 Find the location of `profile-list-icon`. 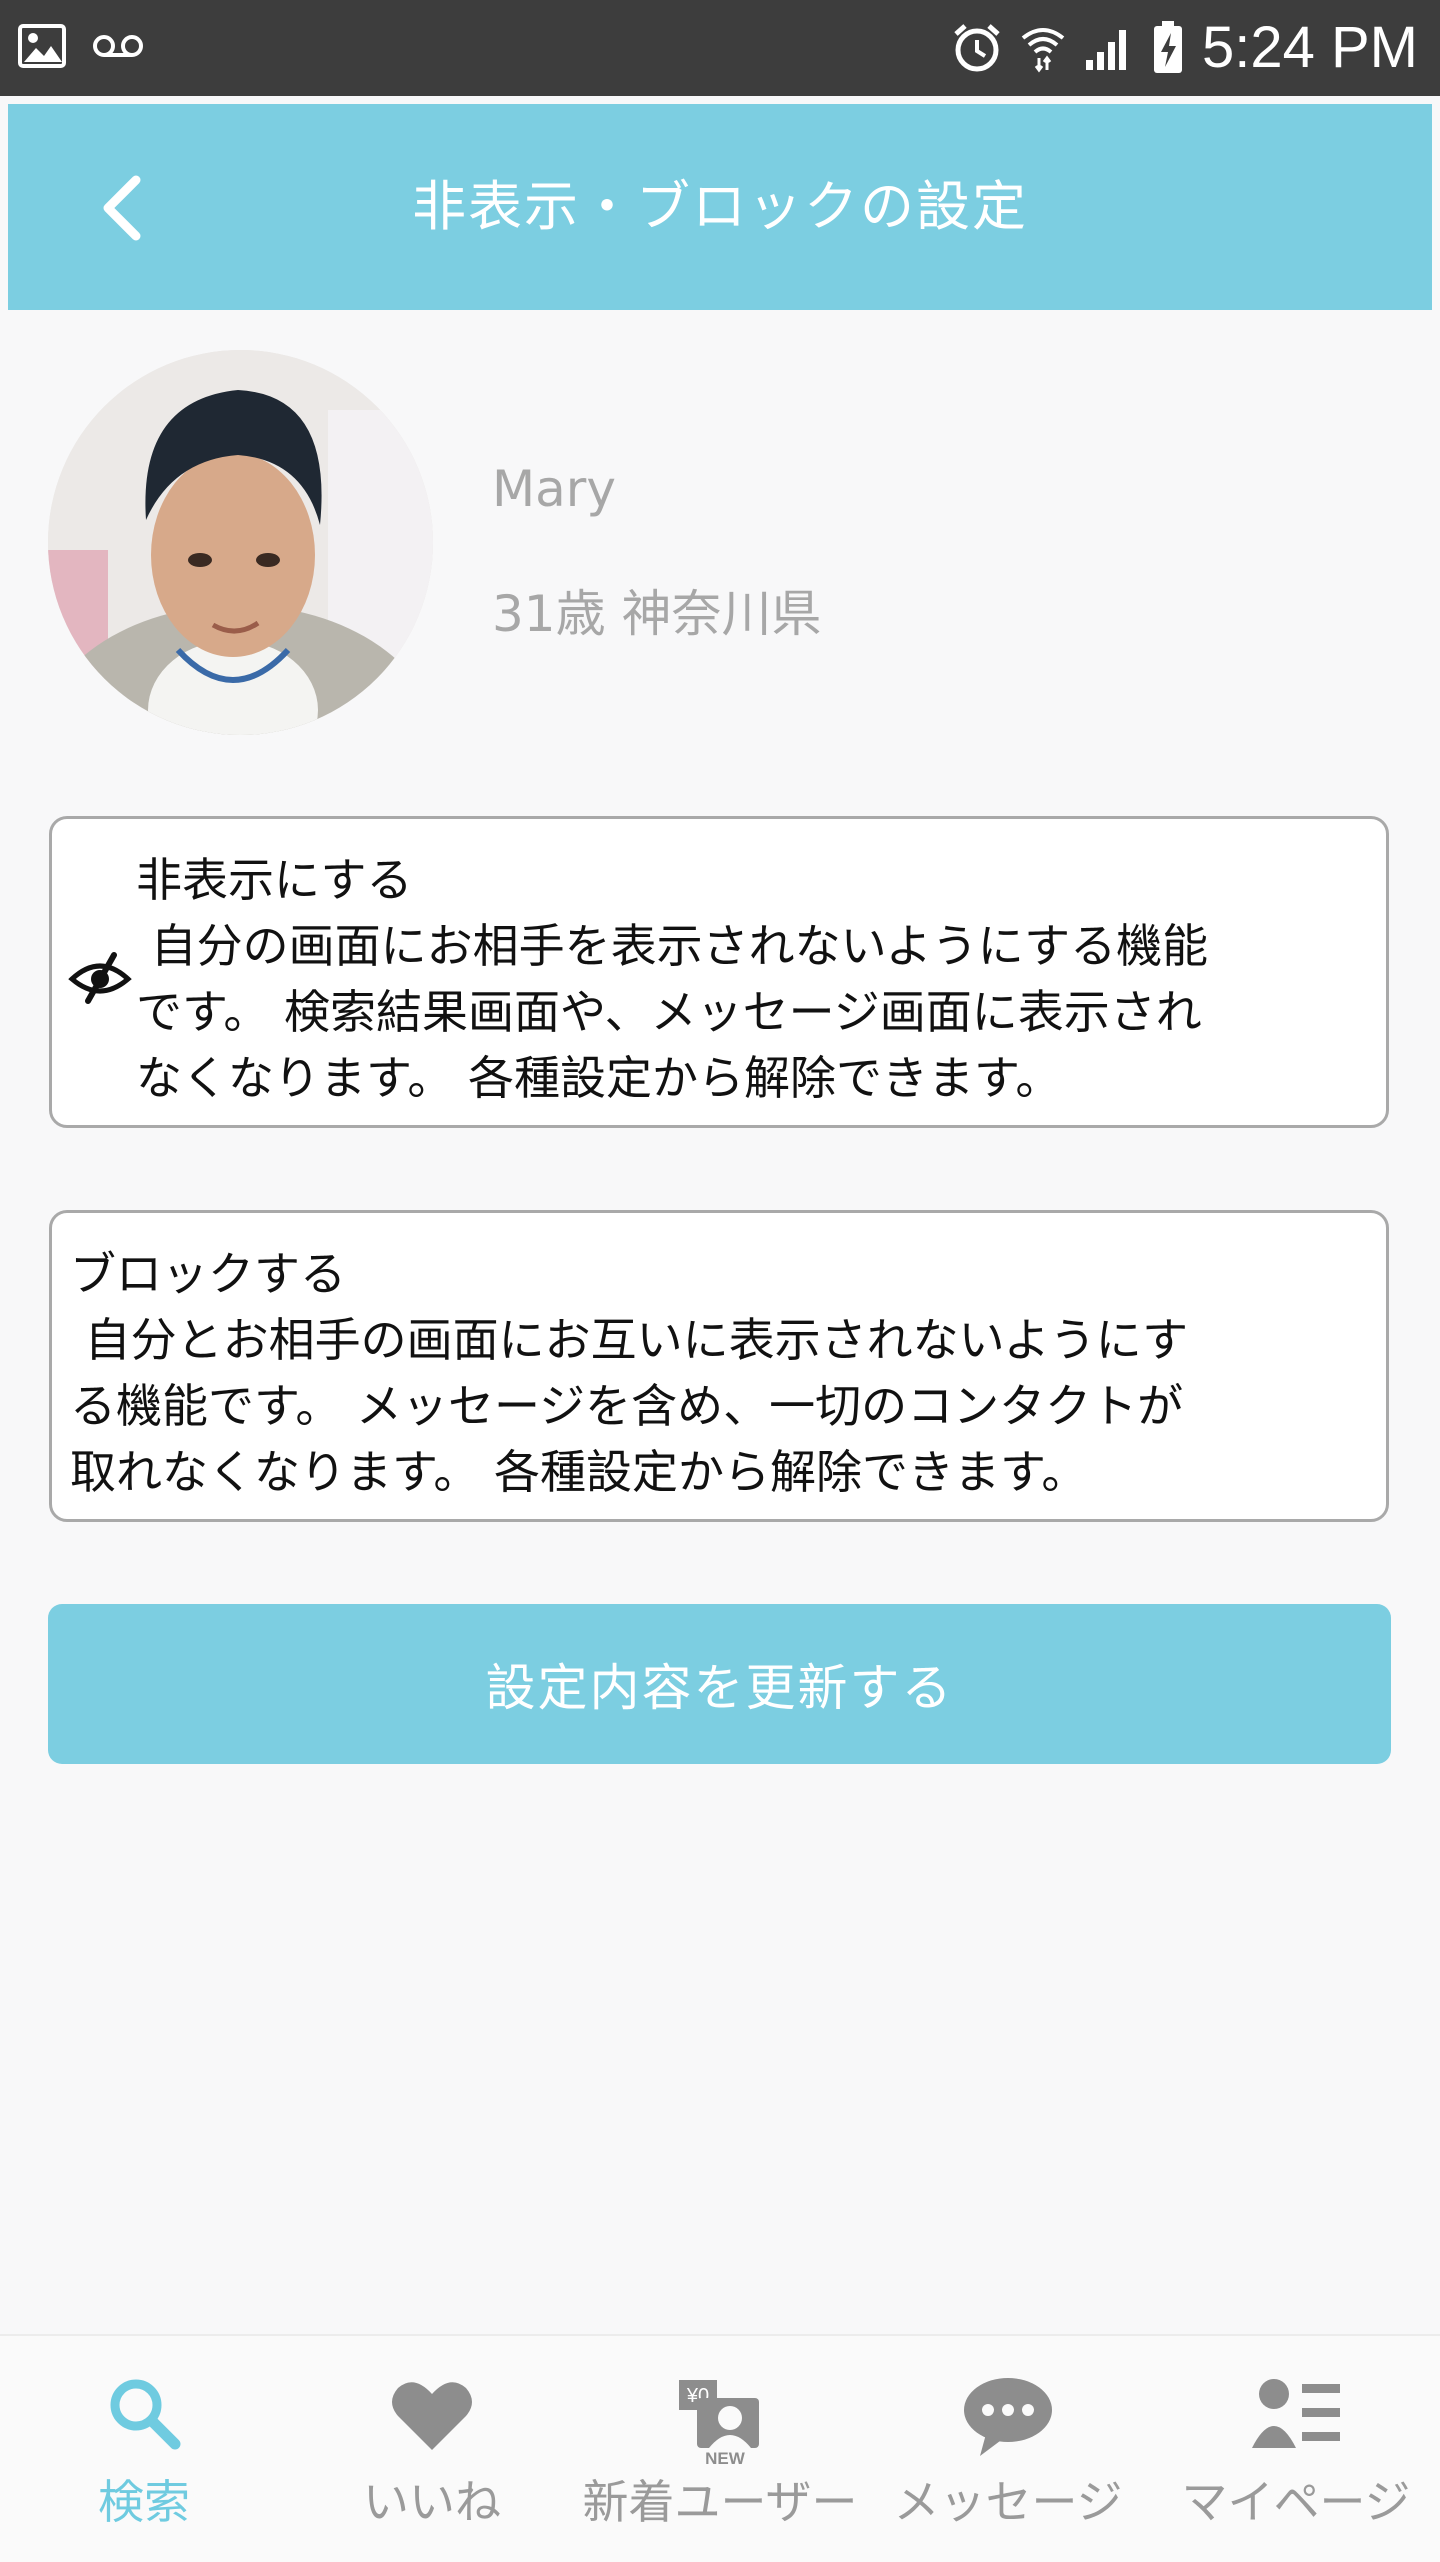

profile-list-icon is located at coordinates (1296, 2413).